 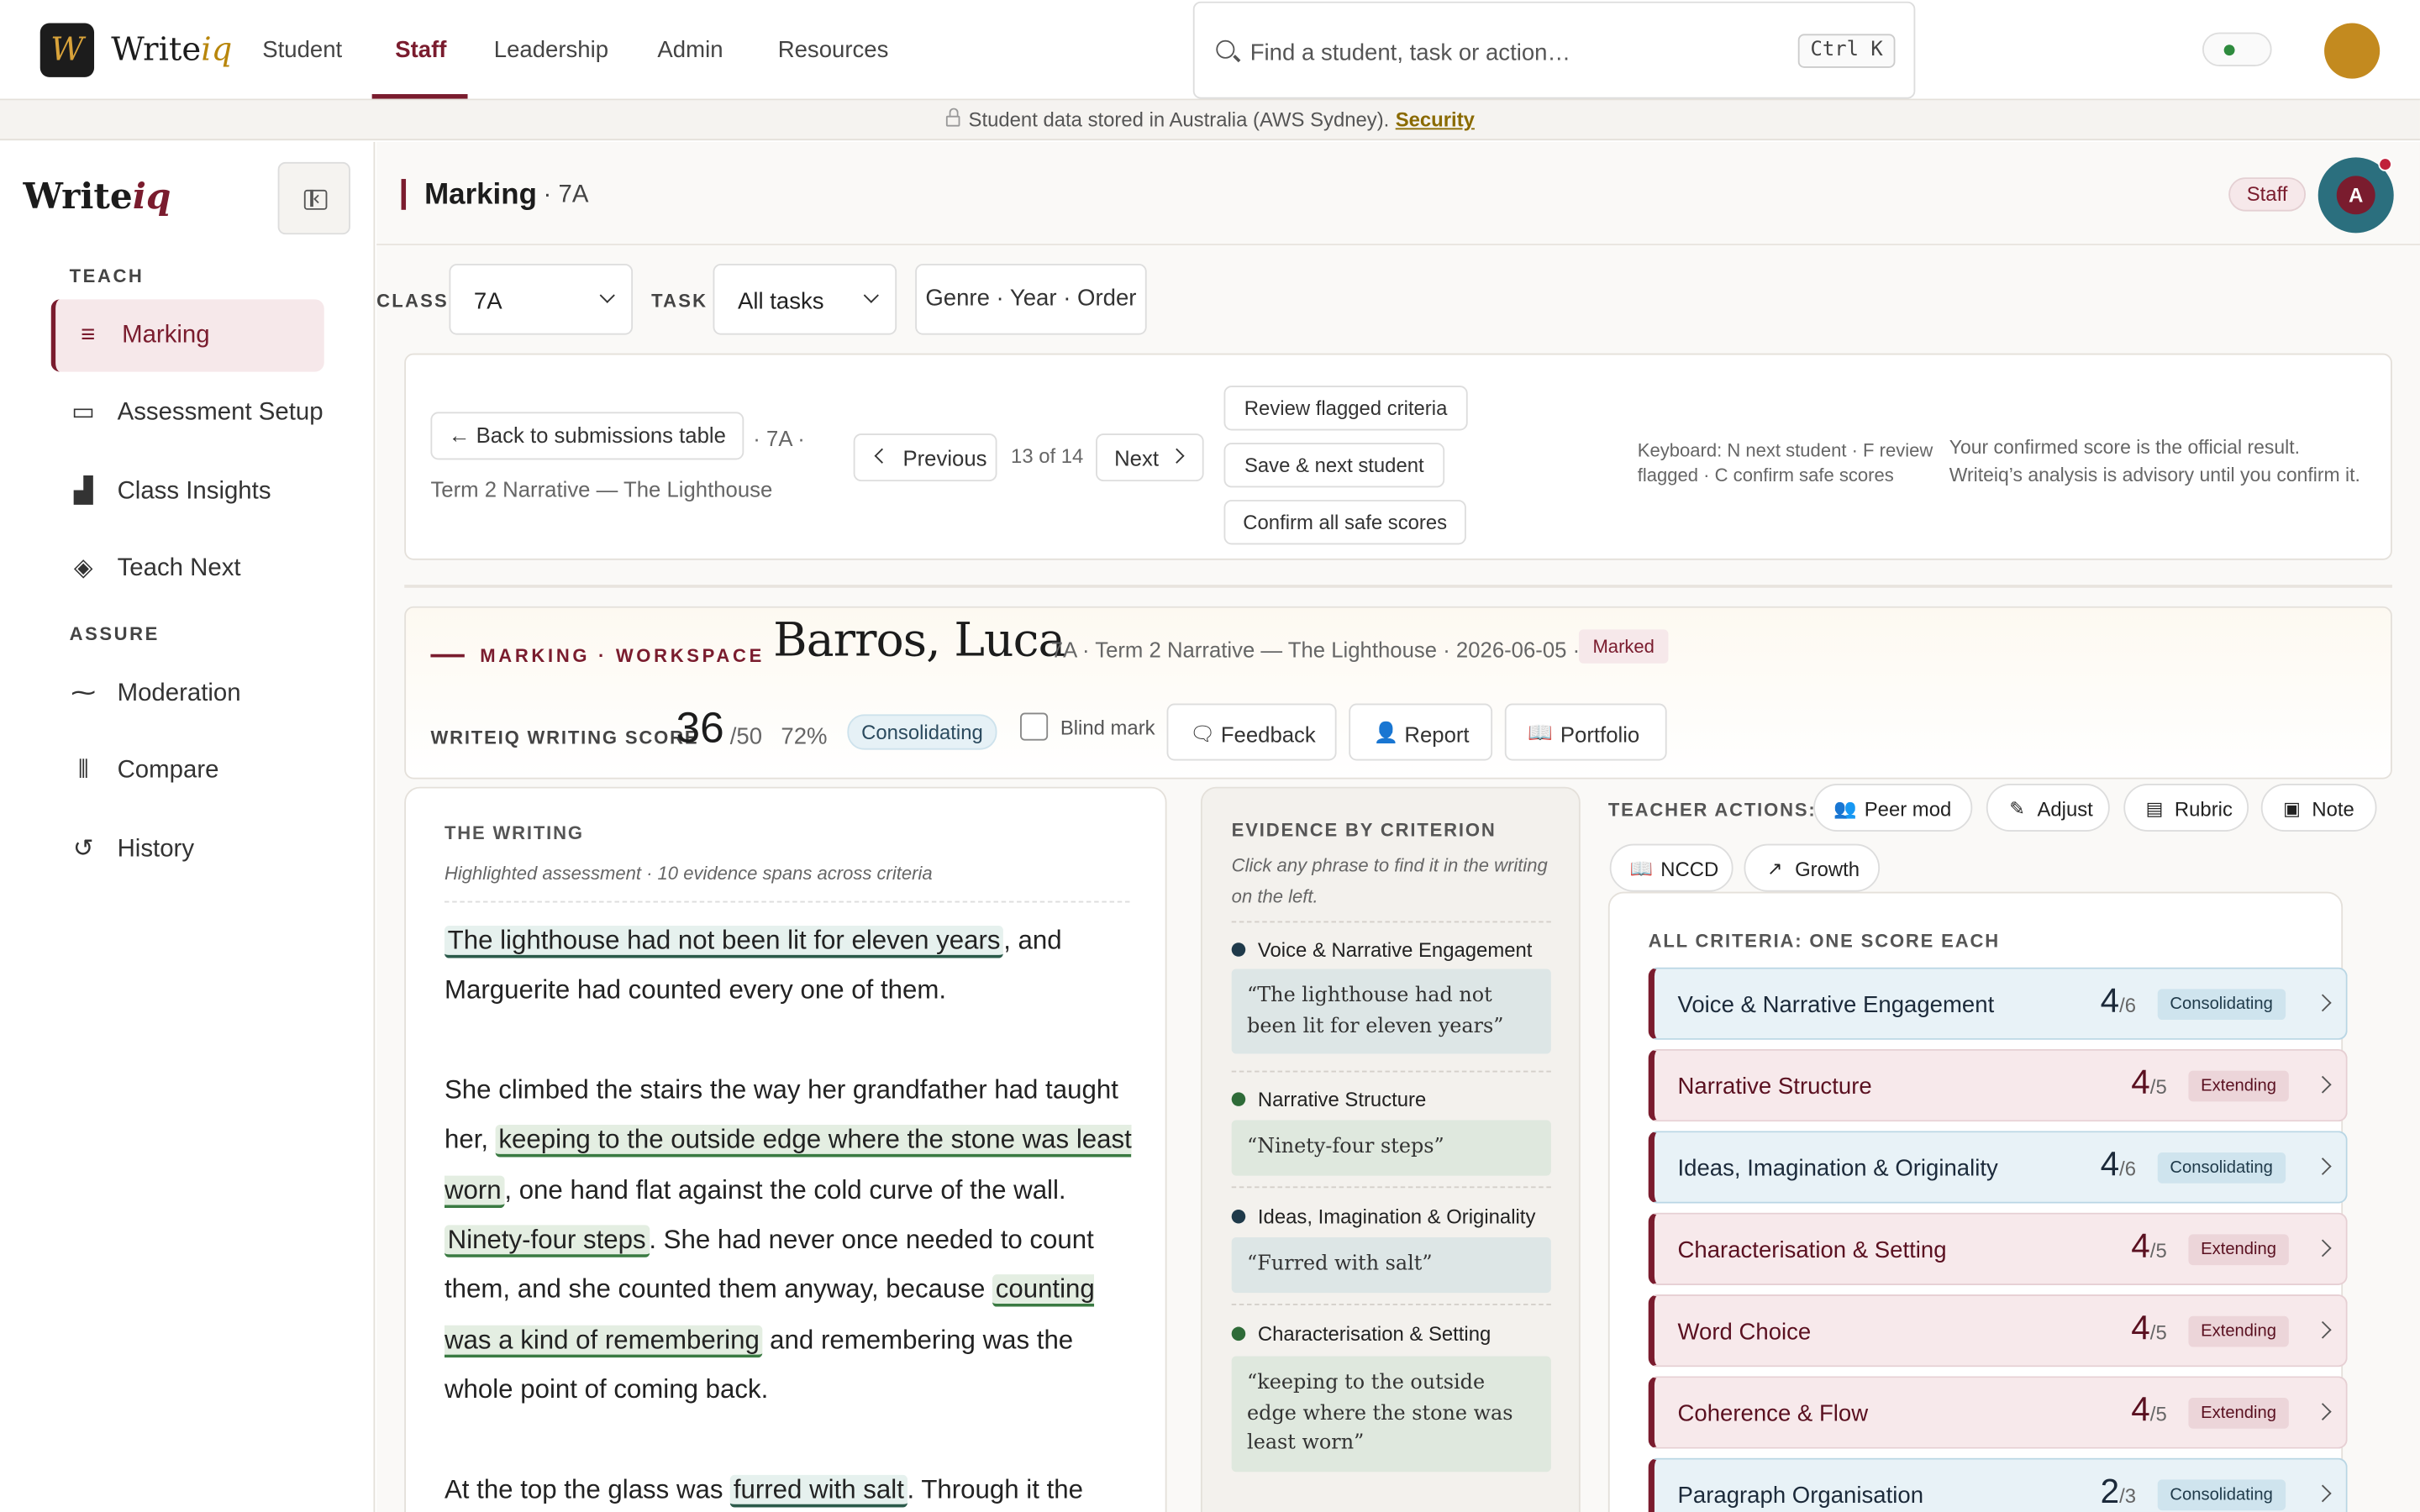 I want to click on speech-bubble-icon: 🗨, so click(x=1203, y=734).